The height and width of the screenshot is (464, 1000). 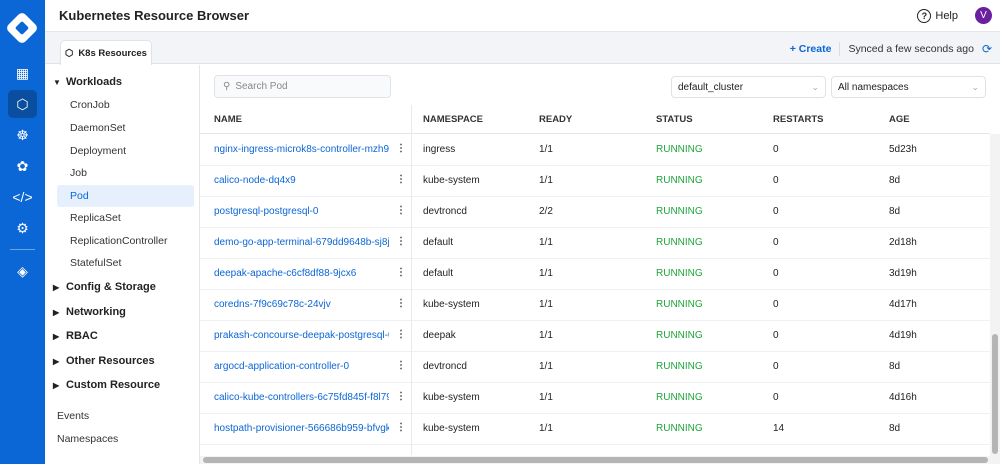 I want to click on namespace-cell: kube-system, so click(x=451, y=428).